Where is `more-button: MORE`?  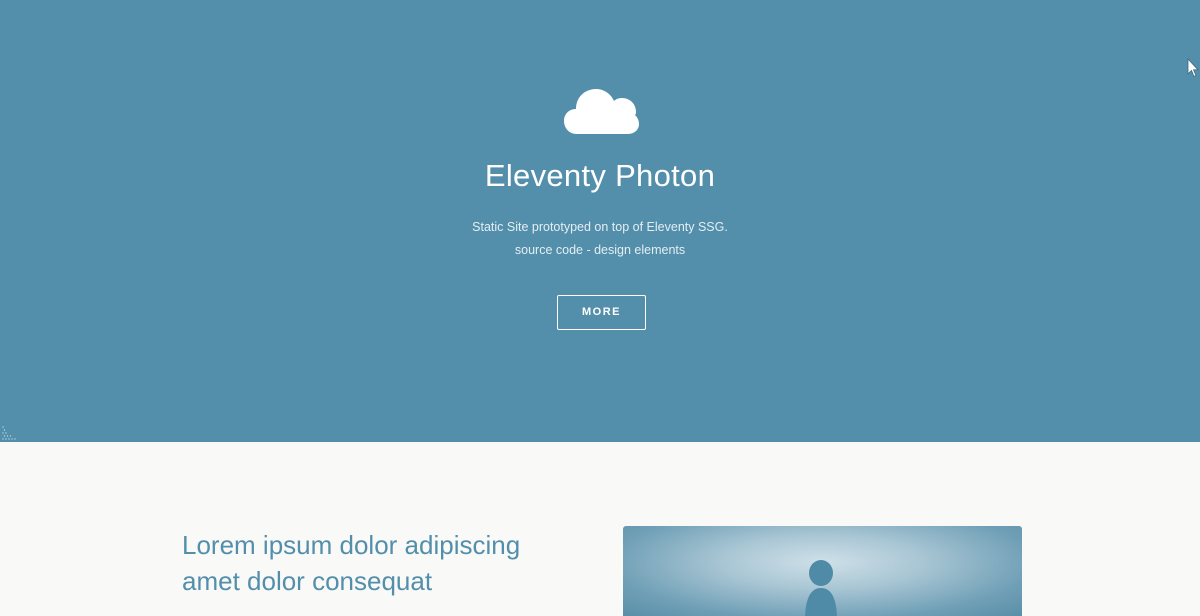 more-button: MORE is located at coordinates (601, 312).